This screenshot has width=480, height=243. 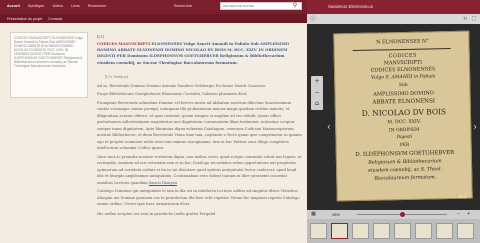 What do you see at coordinates (313, 214) in the screenshot?
I see `grid-icon: ▦` at bounding box center [313, 214].